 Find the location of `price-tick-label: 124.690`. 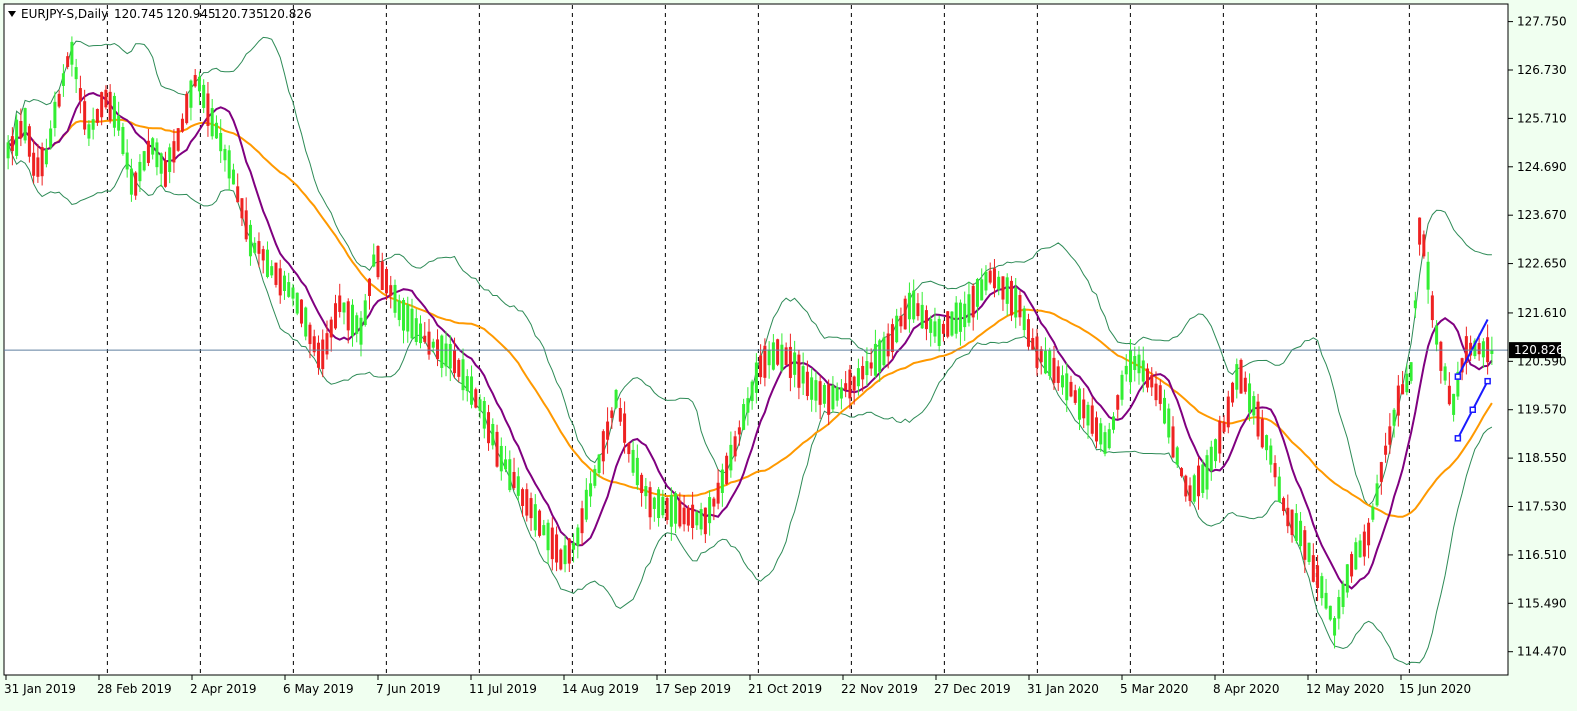

price-tick-label: 124.690 is located at coordinates (1542, 167).